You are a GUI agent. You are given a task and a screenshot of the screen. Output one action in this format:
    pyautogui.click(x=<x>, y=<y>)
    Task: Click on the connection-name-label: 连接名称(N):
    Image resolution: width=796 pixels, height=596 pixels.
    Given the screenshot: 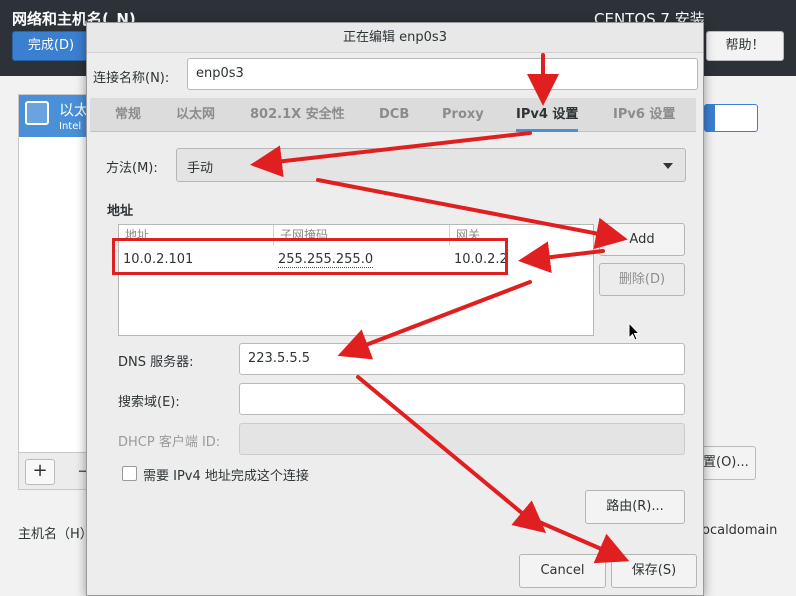 What is the action you would take?
    pyautogui.click(x=131, y=78)
    